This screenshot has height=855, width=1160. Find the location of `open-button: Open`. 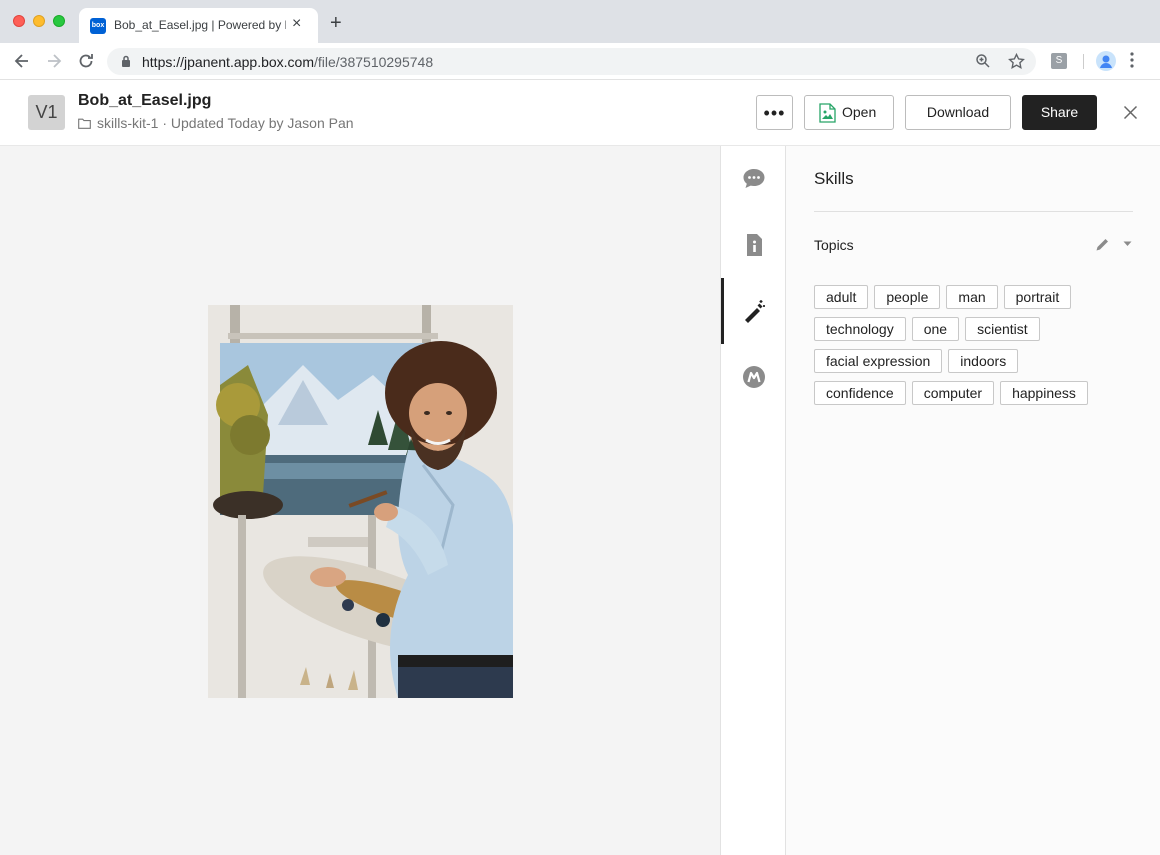

open-button: Open is located at coordinates (849, 112).